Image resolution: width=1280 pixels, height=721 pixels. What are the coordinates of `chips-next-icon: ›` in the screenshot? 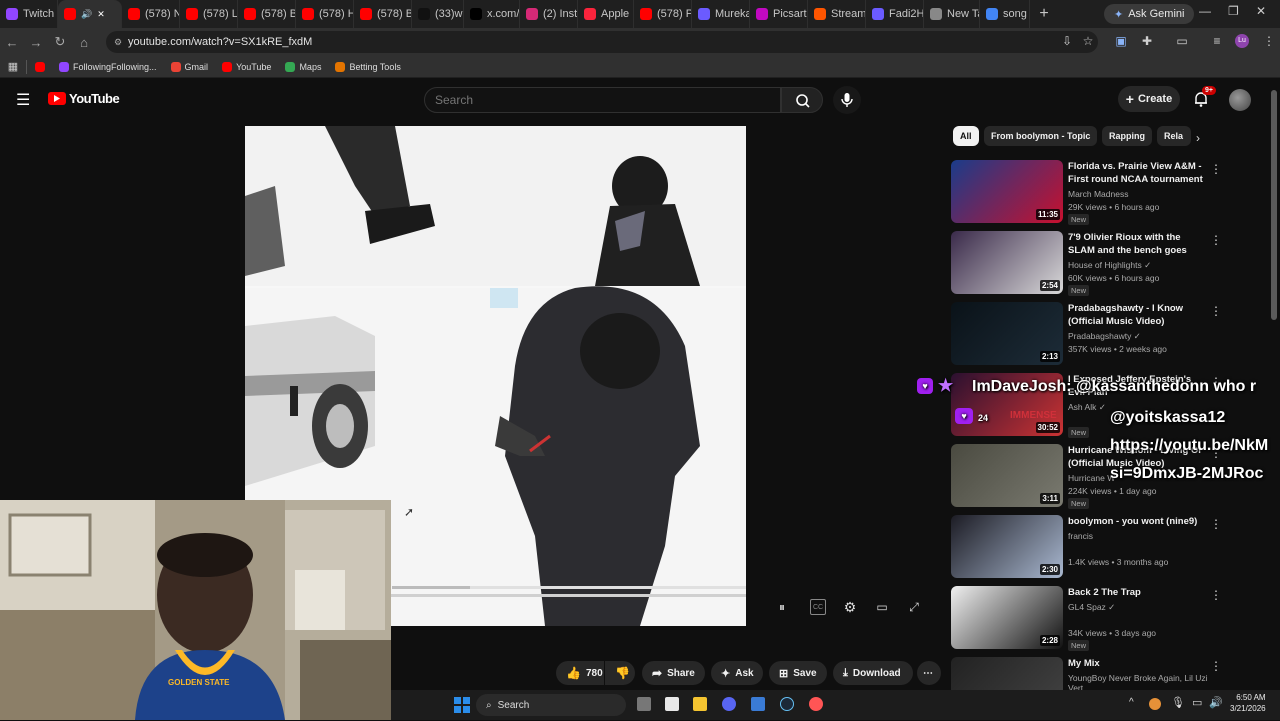 It's located at (1198, 138).